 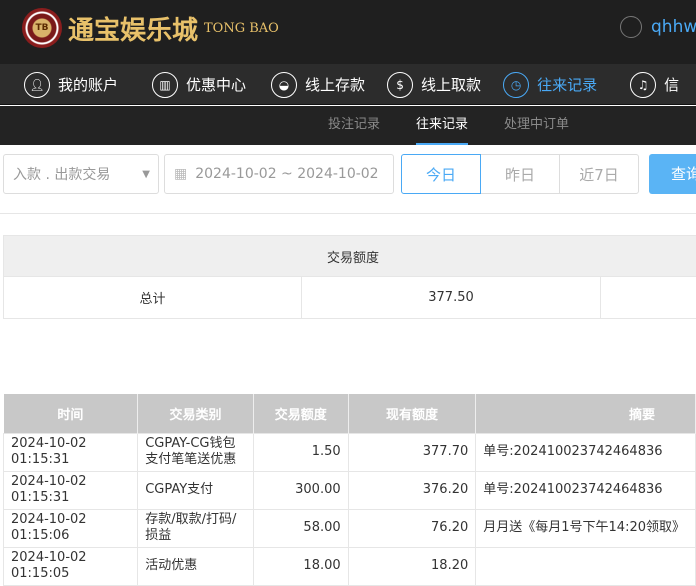 I want to click on logo: TB 通宝娱乐城 TONG BAO, so click(x=150, y=28).